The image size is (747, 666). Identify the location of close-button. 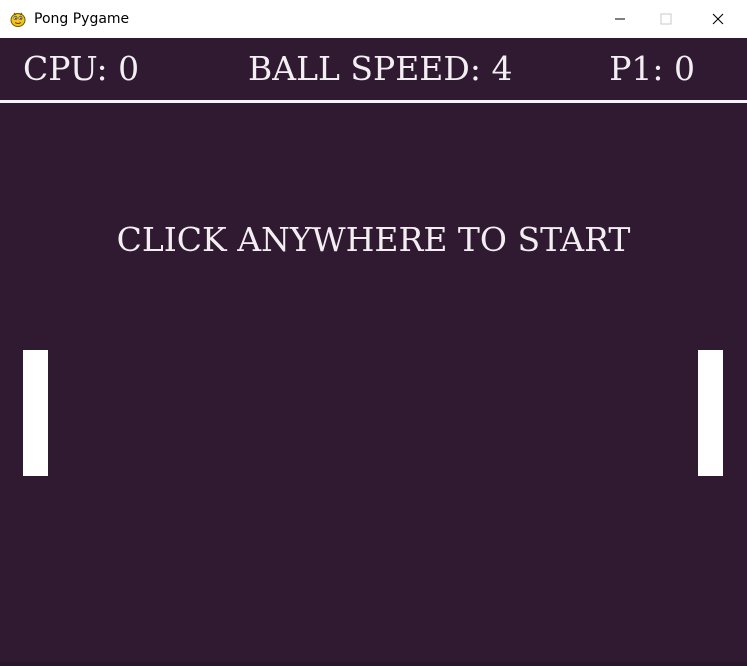
(718, 19).